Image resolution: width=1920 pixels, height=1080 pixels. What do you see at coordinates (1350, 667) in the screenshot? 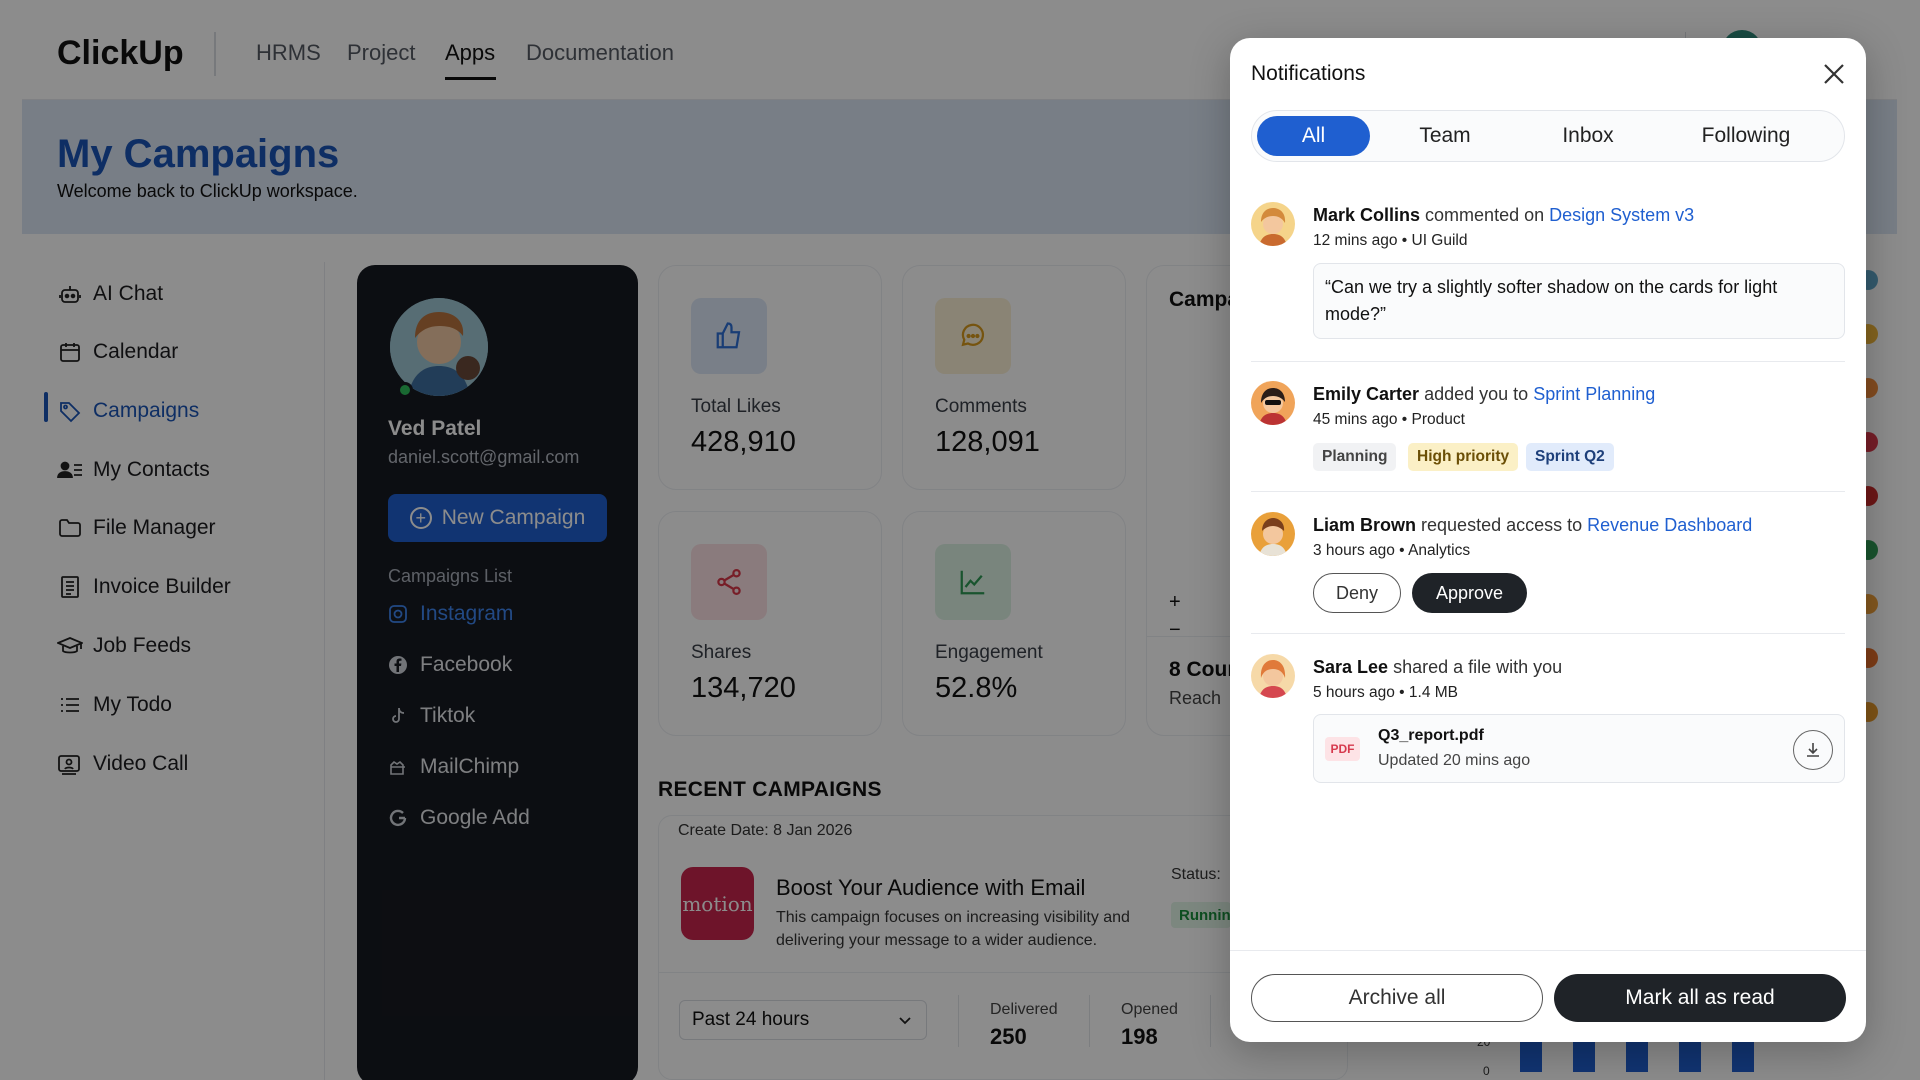
I see `notification-user: Sara Lee` at bounding box center [1350, 667].